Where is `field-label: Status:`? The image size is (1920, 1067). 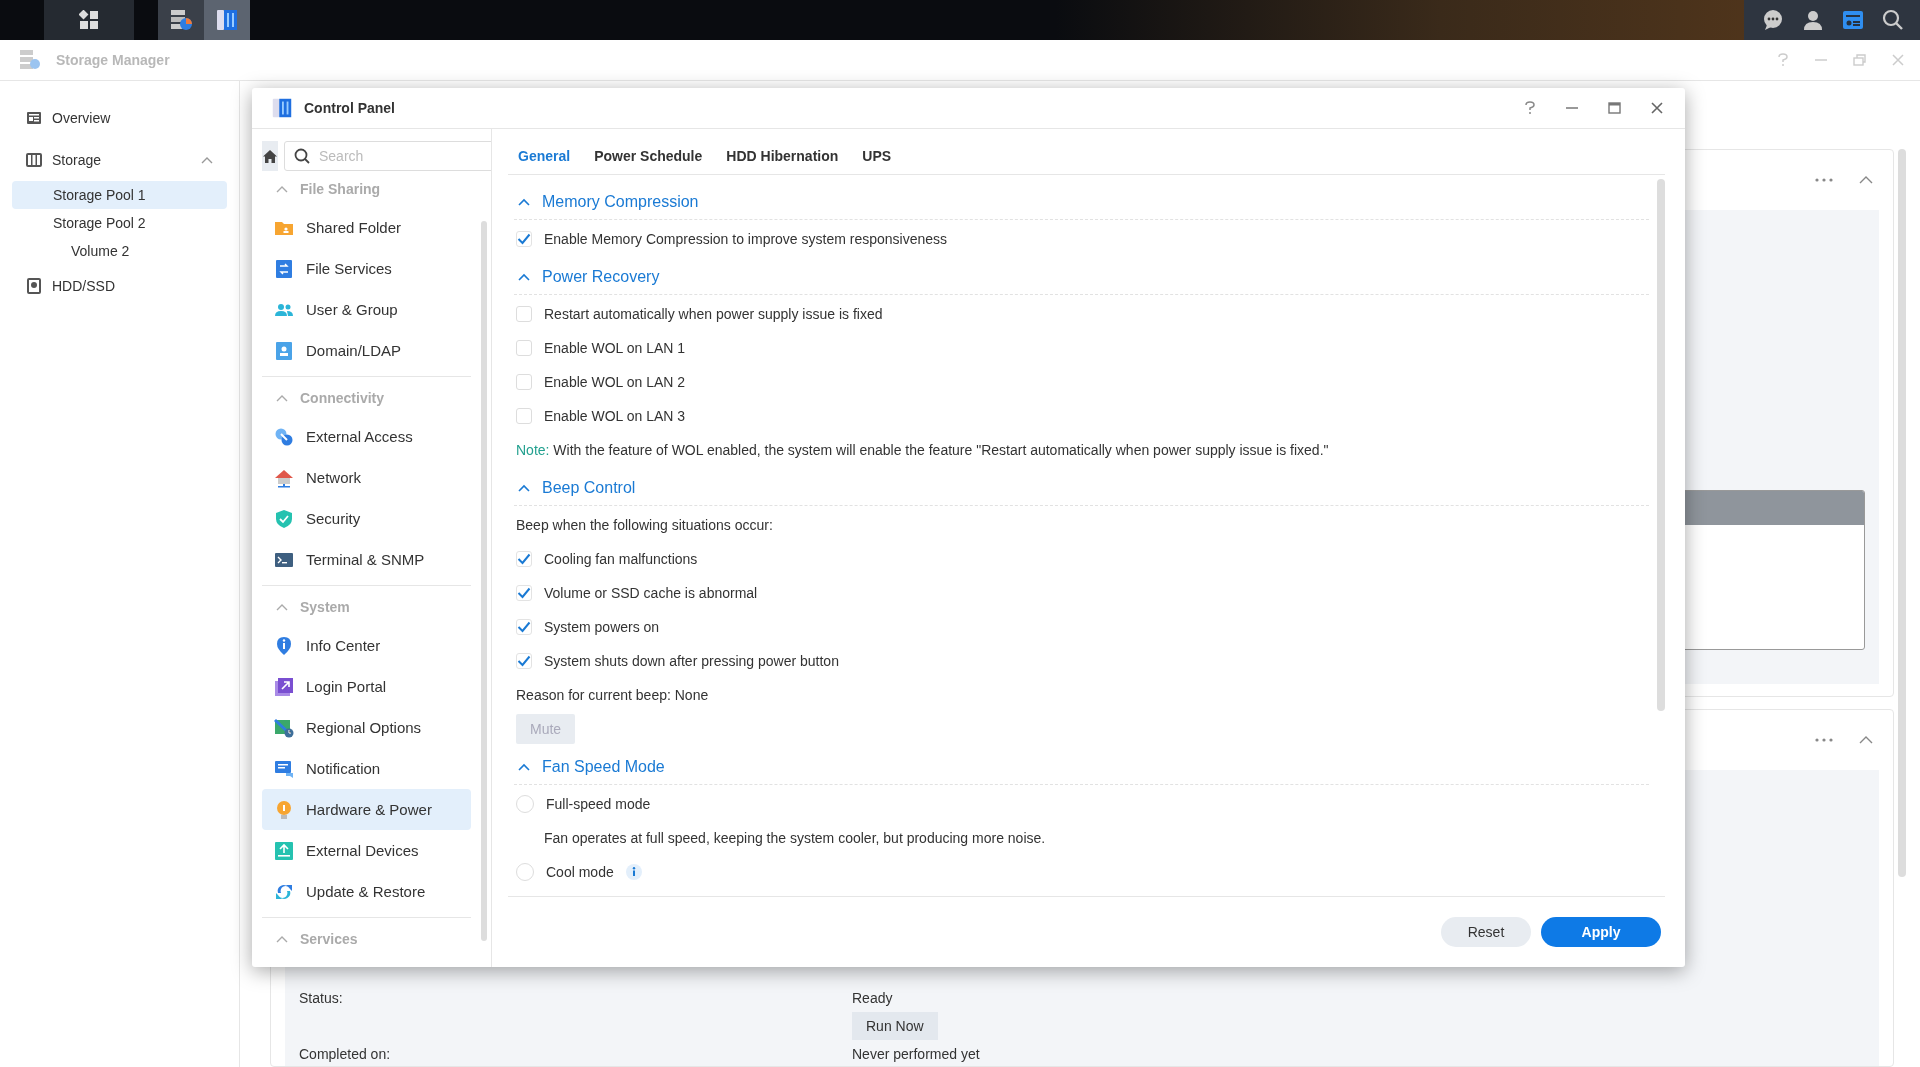 field-label: Status: is located at coordinates (321, 998).